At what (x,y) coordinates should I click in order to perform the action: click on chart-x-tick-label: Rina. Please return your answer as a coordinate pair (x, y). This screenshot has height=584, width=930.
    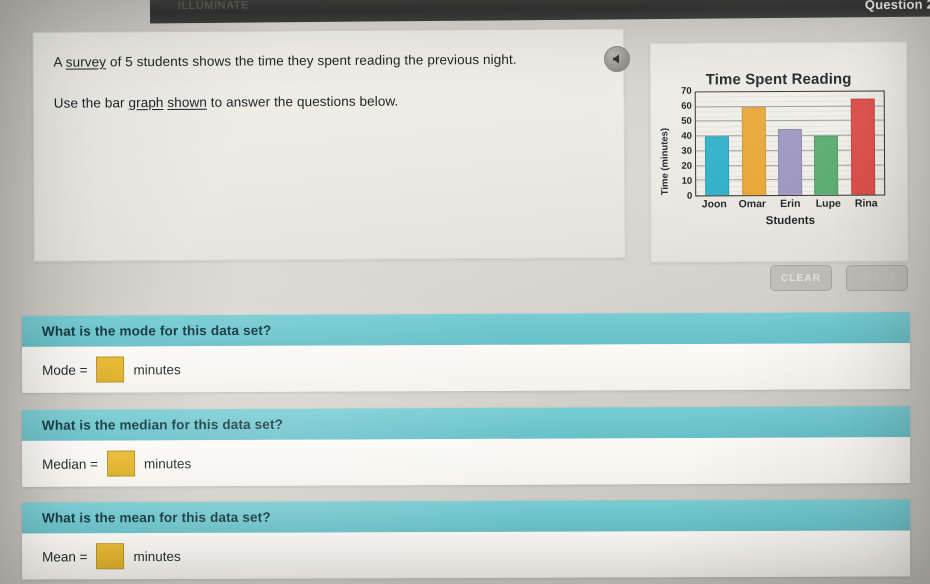
    Looking at the image, I should click on (866, 203).